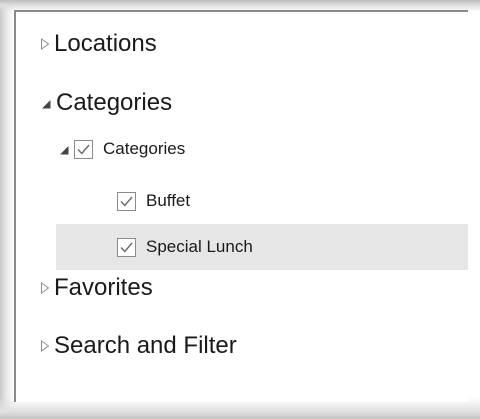 This screenshot has height=419, width=480. I want to click on item-label-buffet: Buffet, so click(168, 200).